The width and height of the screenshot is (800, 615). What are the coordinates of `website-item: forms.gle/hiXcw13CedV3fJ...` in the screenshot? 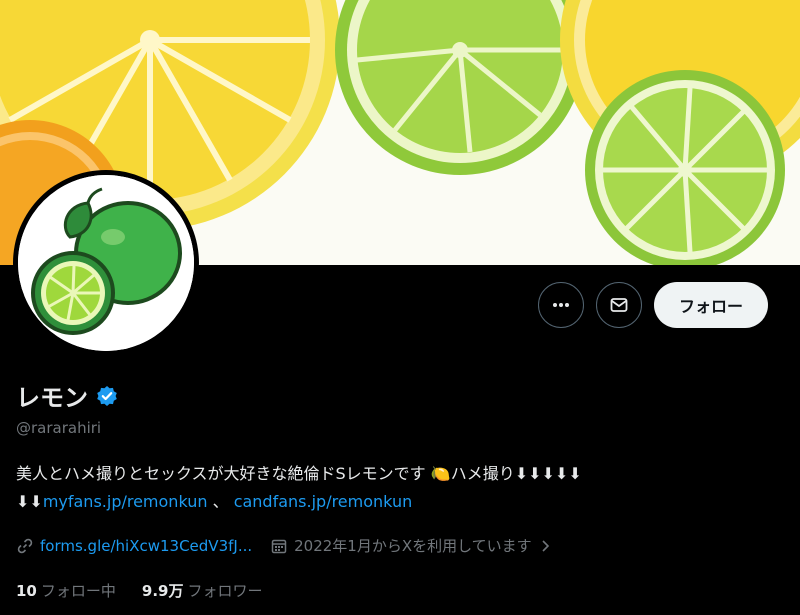 It's located at (134, 546).